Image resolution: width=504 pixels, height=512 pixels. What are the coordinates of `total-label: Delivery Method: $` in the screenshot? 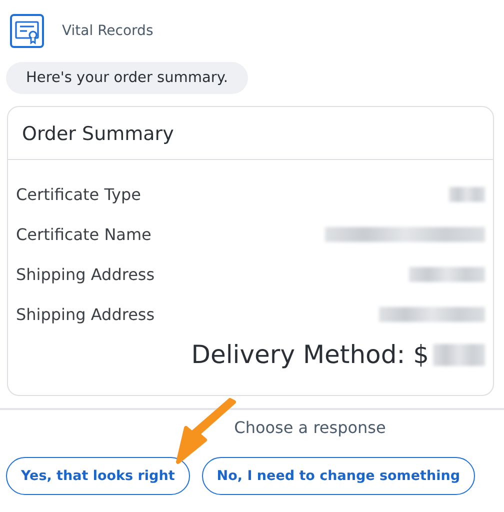 It's located at (310, 354).